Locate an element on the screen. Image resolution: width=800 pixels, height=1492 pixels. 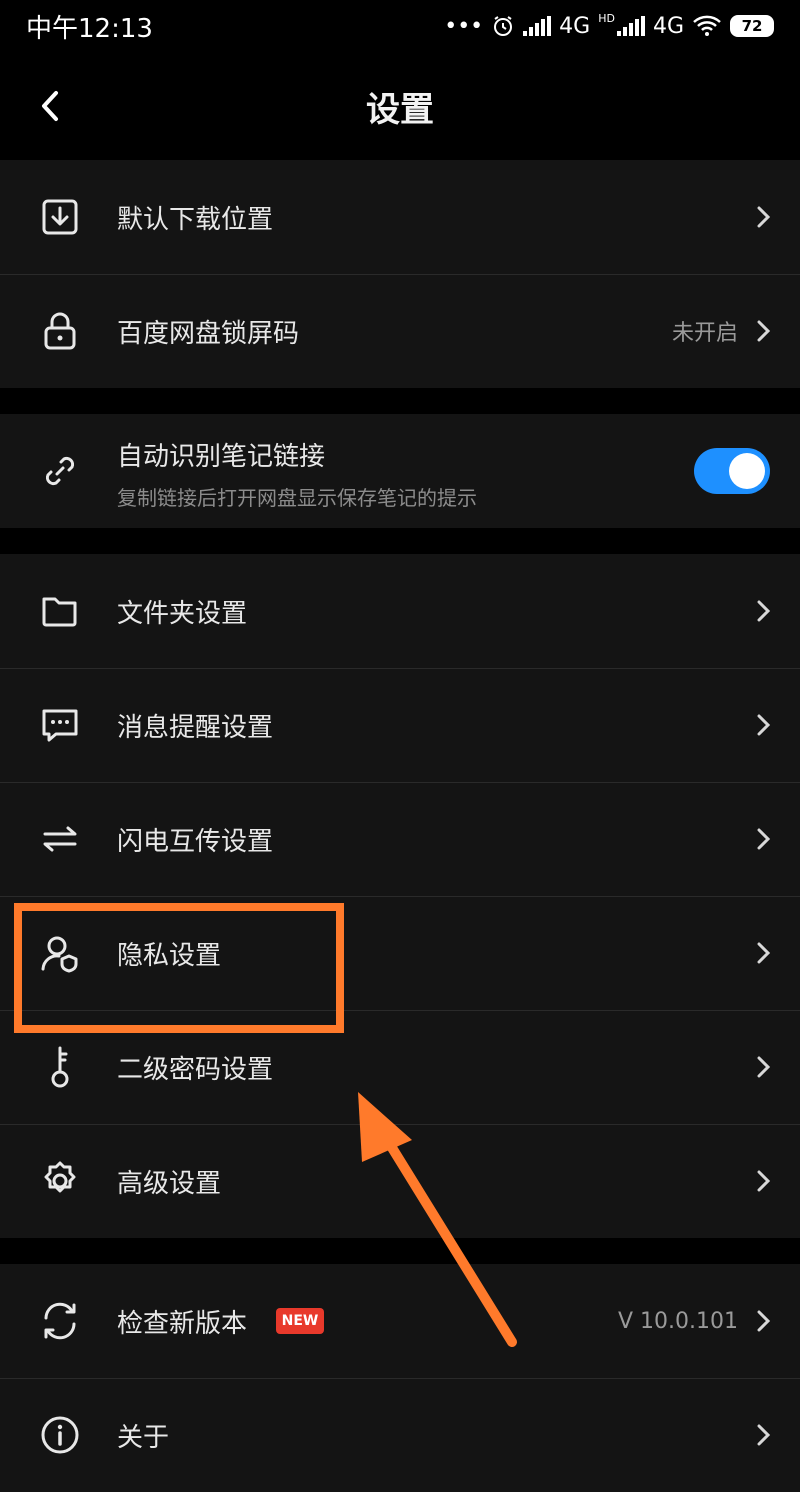
item-folder-settings: 文件夹设置 is located at coordinates (400, 611).